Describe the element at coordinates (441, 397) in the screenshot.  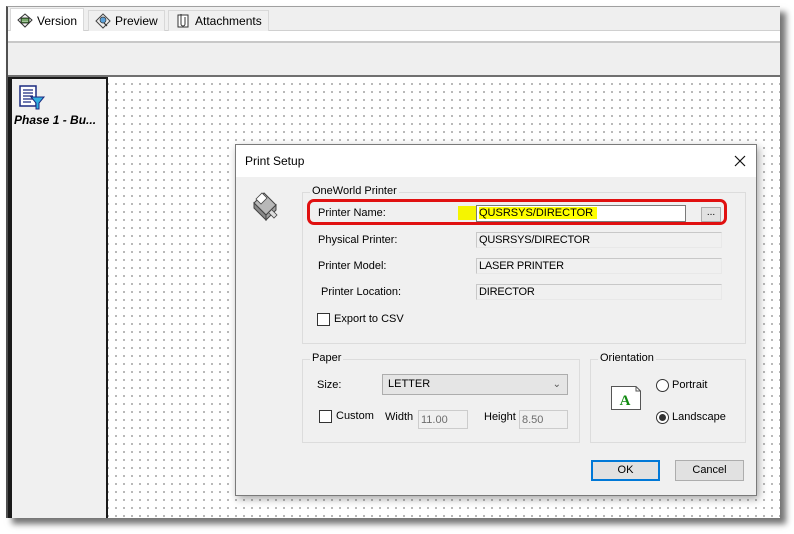
I see `paper-group: Paper` at that location.